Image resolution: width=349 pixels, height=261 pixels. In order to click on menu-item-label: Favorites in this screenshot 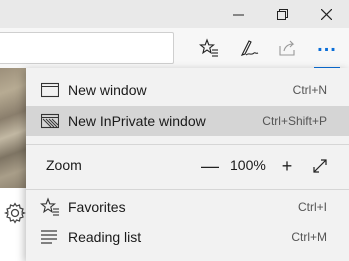, I will do `click(97, 207)`.